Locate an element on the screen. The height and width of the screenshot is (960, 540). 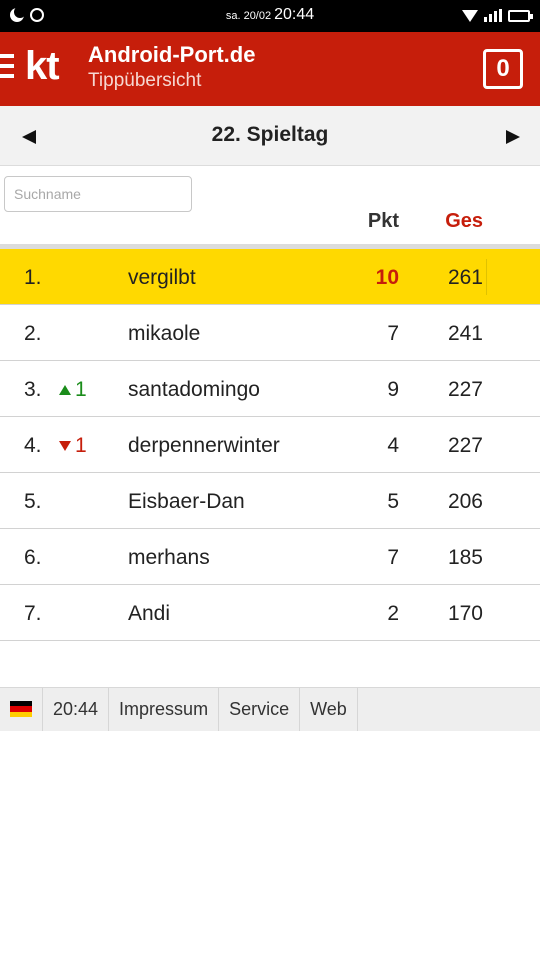
rank-cell: 7. is located at coordinates (33, 613).